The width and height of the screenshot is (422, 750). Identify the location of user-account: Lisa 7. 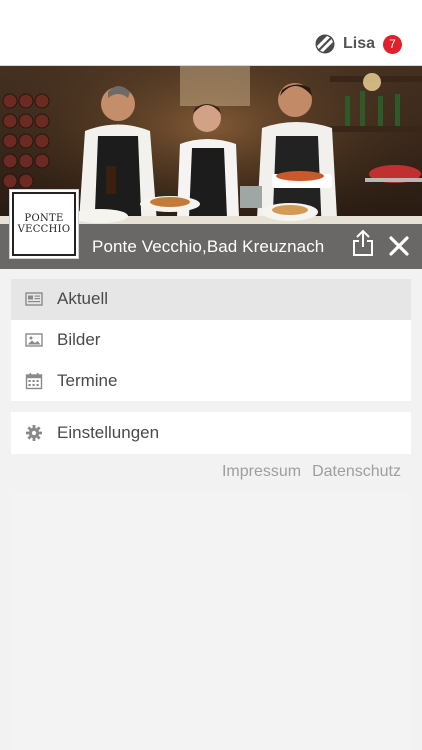
(358, 44).